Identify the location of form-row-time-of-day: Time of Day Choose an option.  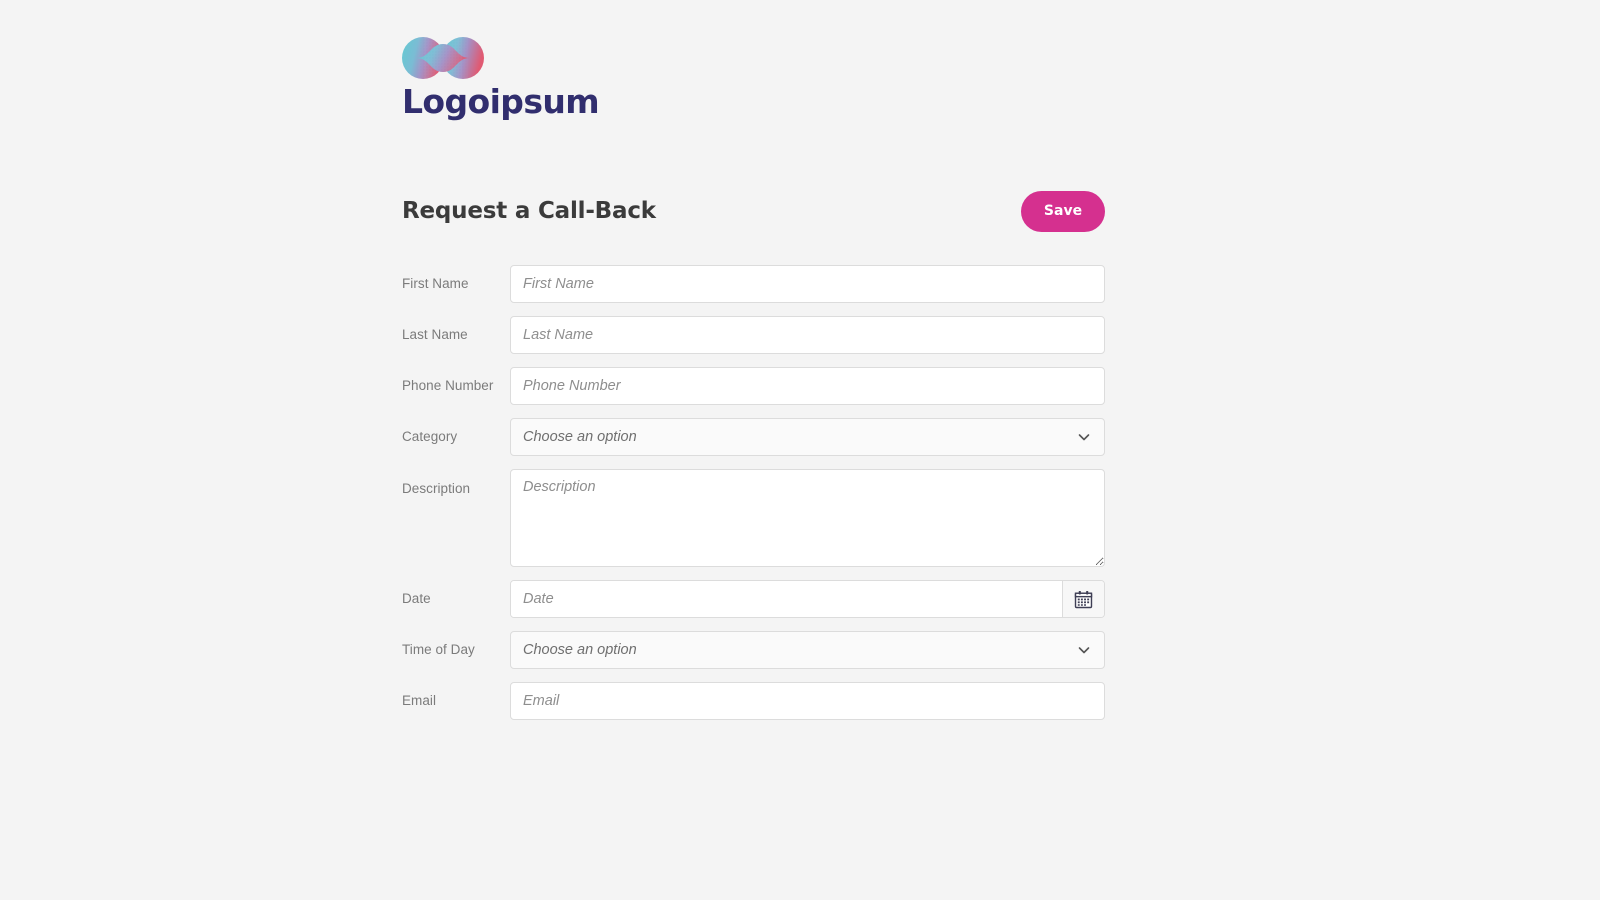
(753, 650).